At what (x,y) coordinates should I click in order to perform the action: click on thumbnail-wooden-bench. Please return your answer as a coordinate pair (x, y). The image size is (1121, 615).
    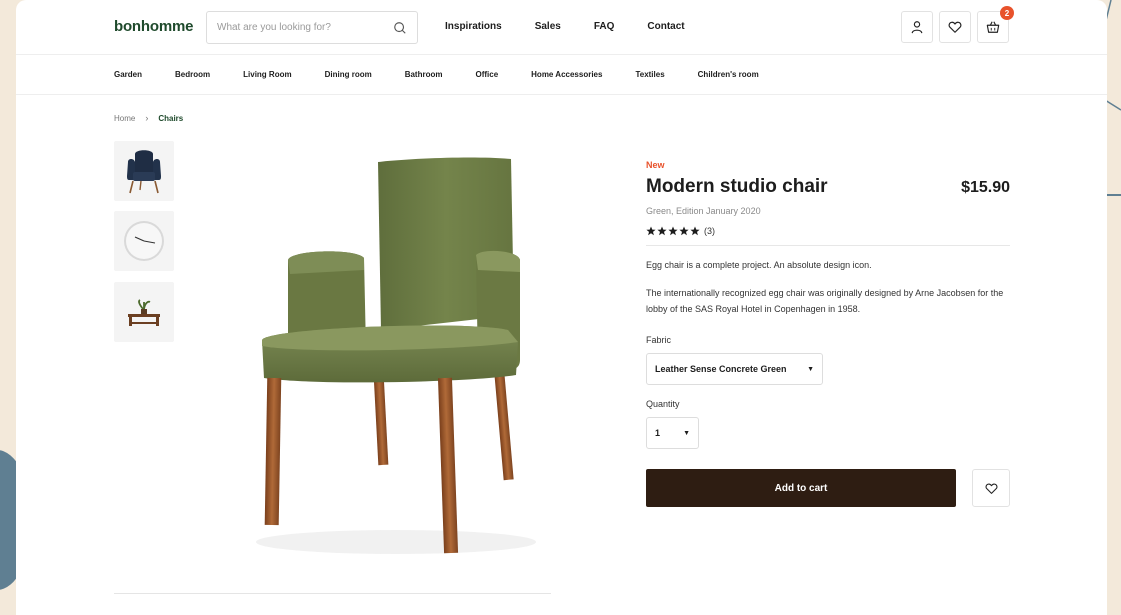
    Looking at the image, I should click on (144, 312).